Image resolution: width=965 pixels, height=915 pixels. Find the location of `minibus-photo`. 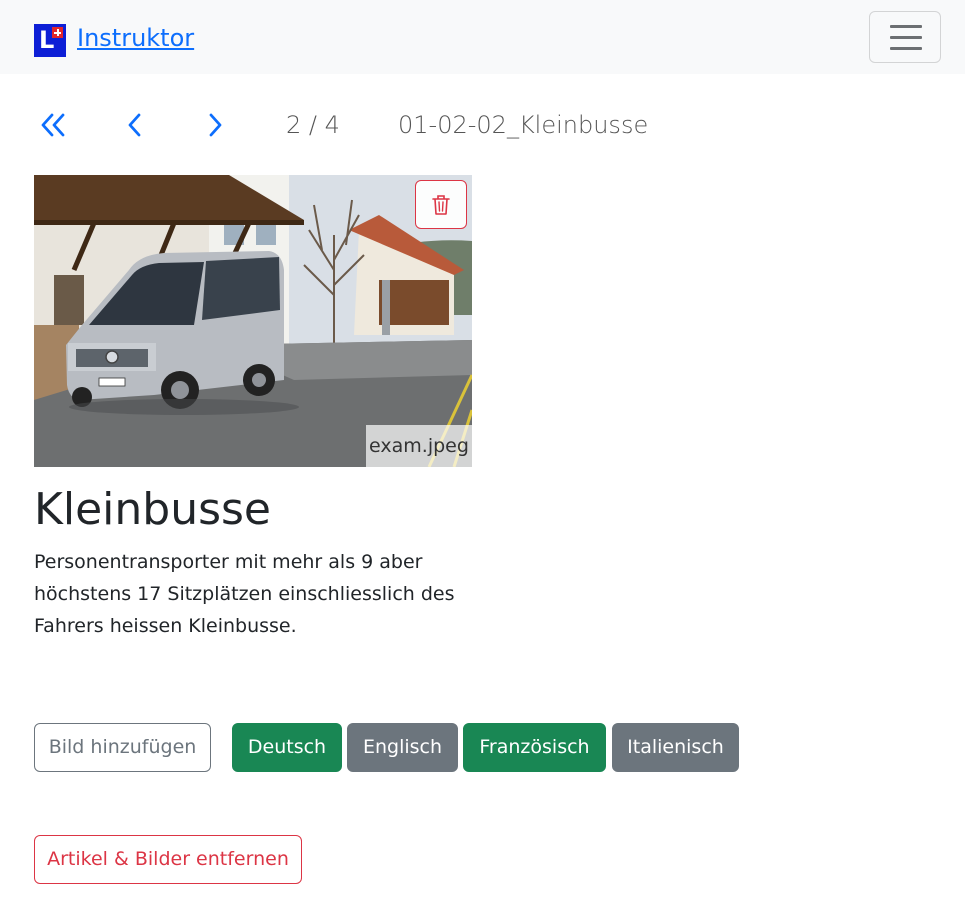

minibus-photo is located at coordinates (253, 321).